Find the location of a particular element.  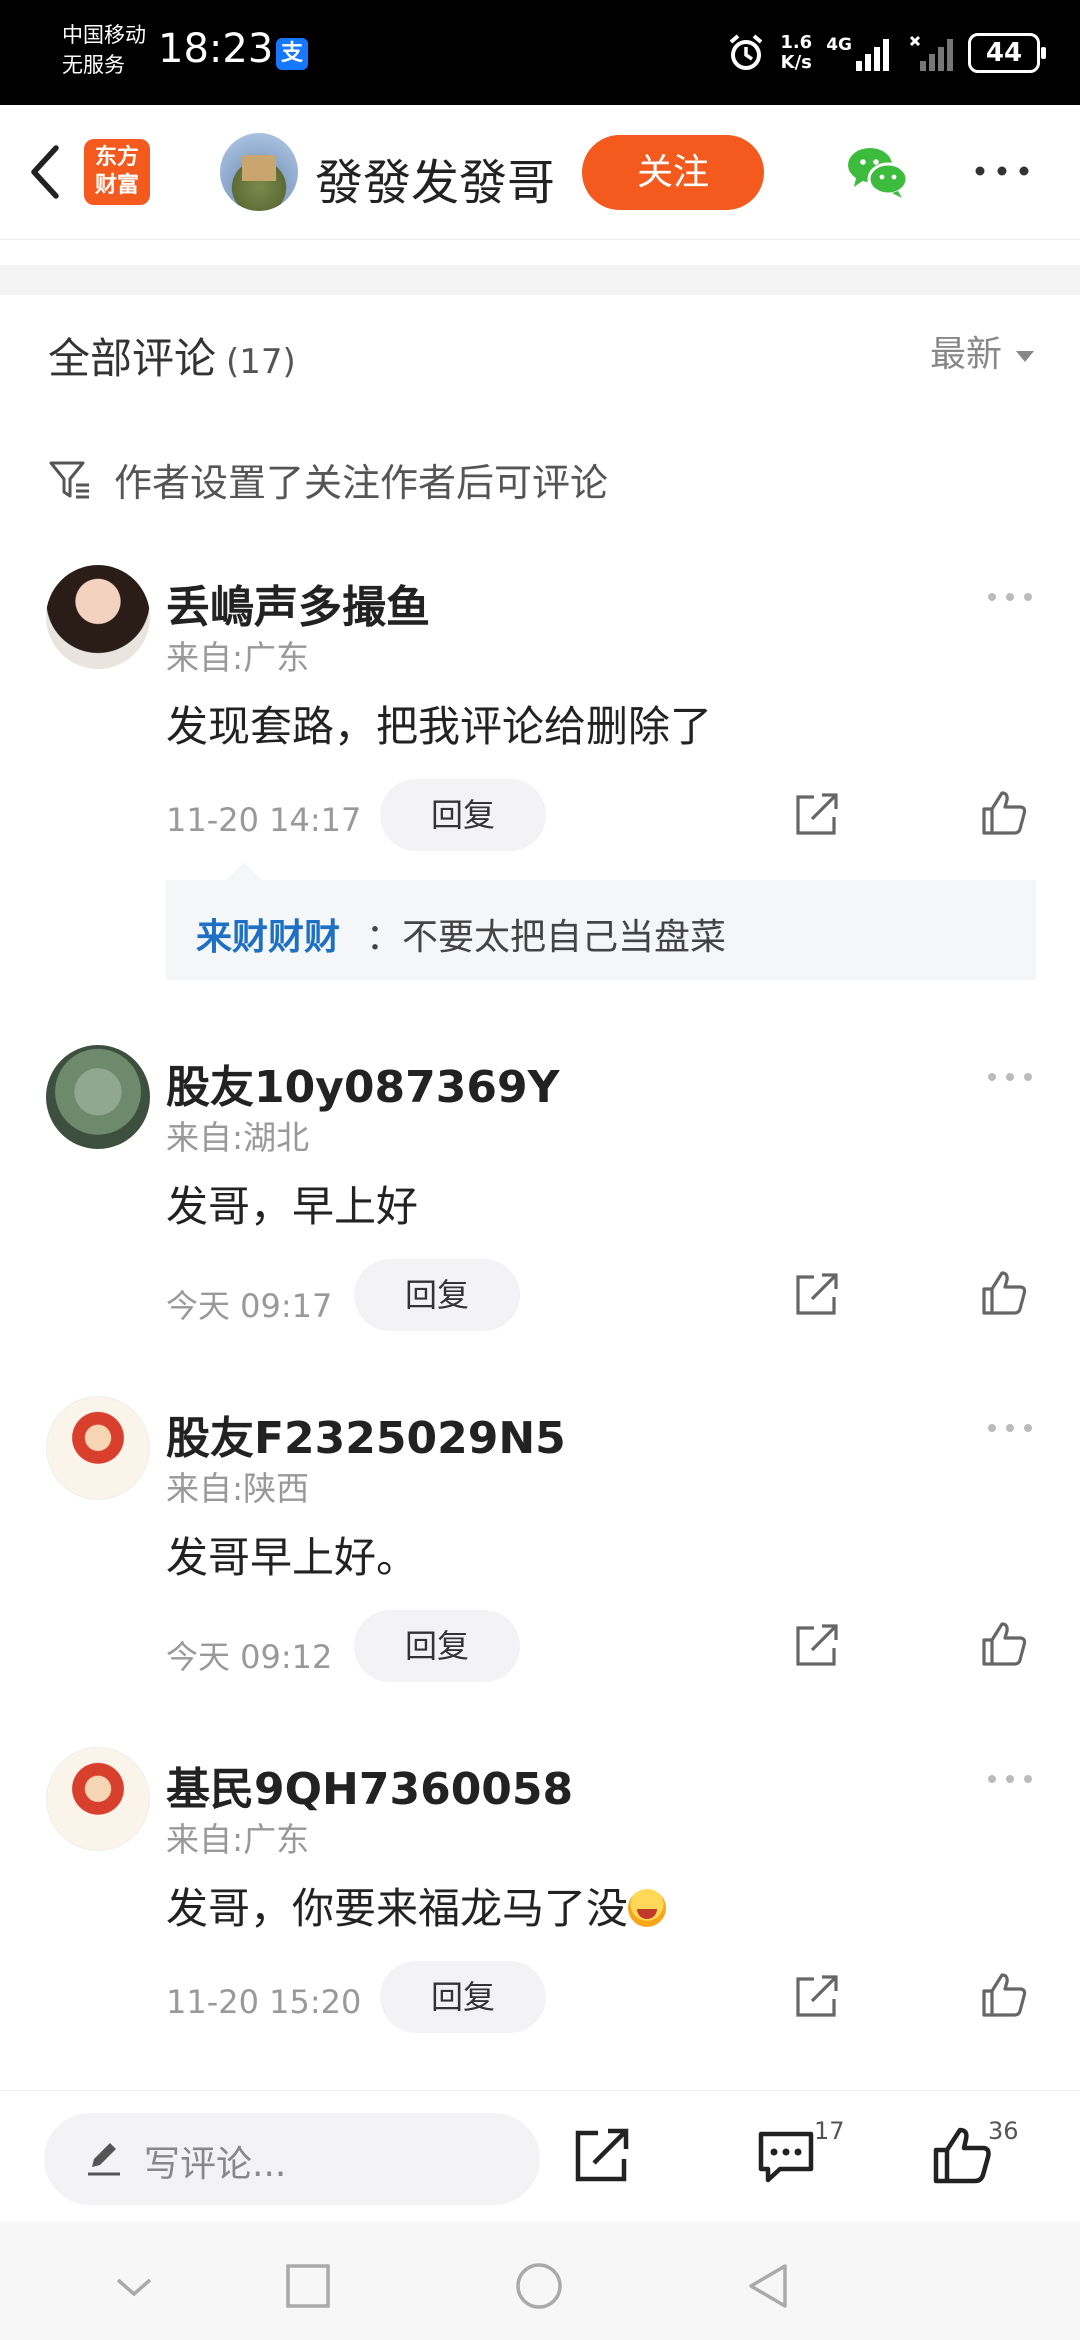

comment-time: 11-20 14:17 is located at coordinates (264, 820).